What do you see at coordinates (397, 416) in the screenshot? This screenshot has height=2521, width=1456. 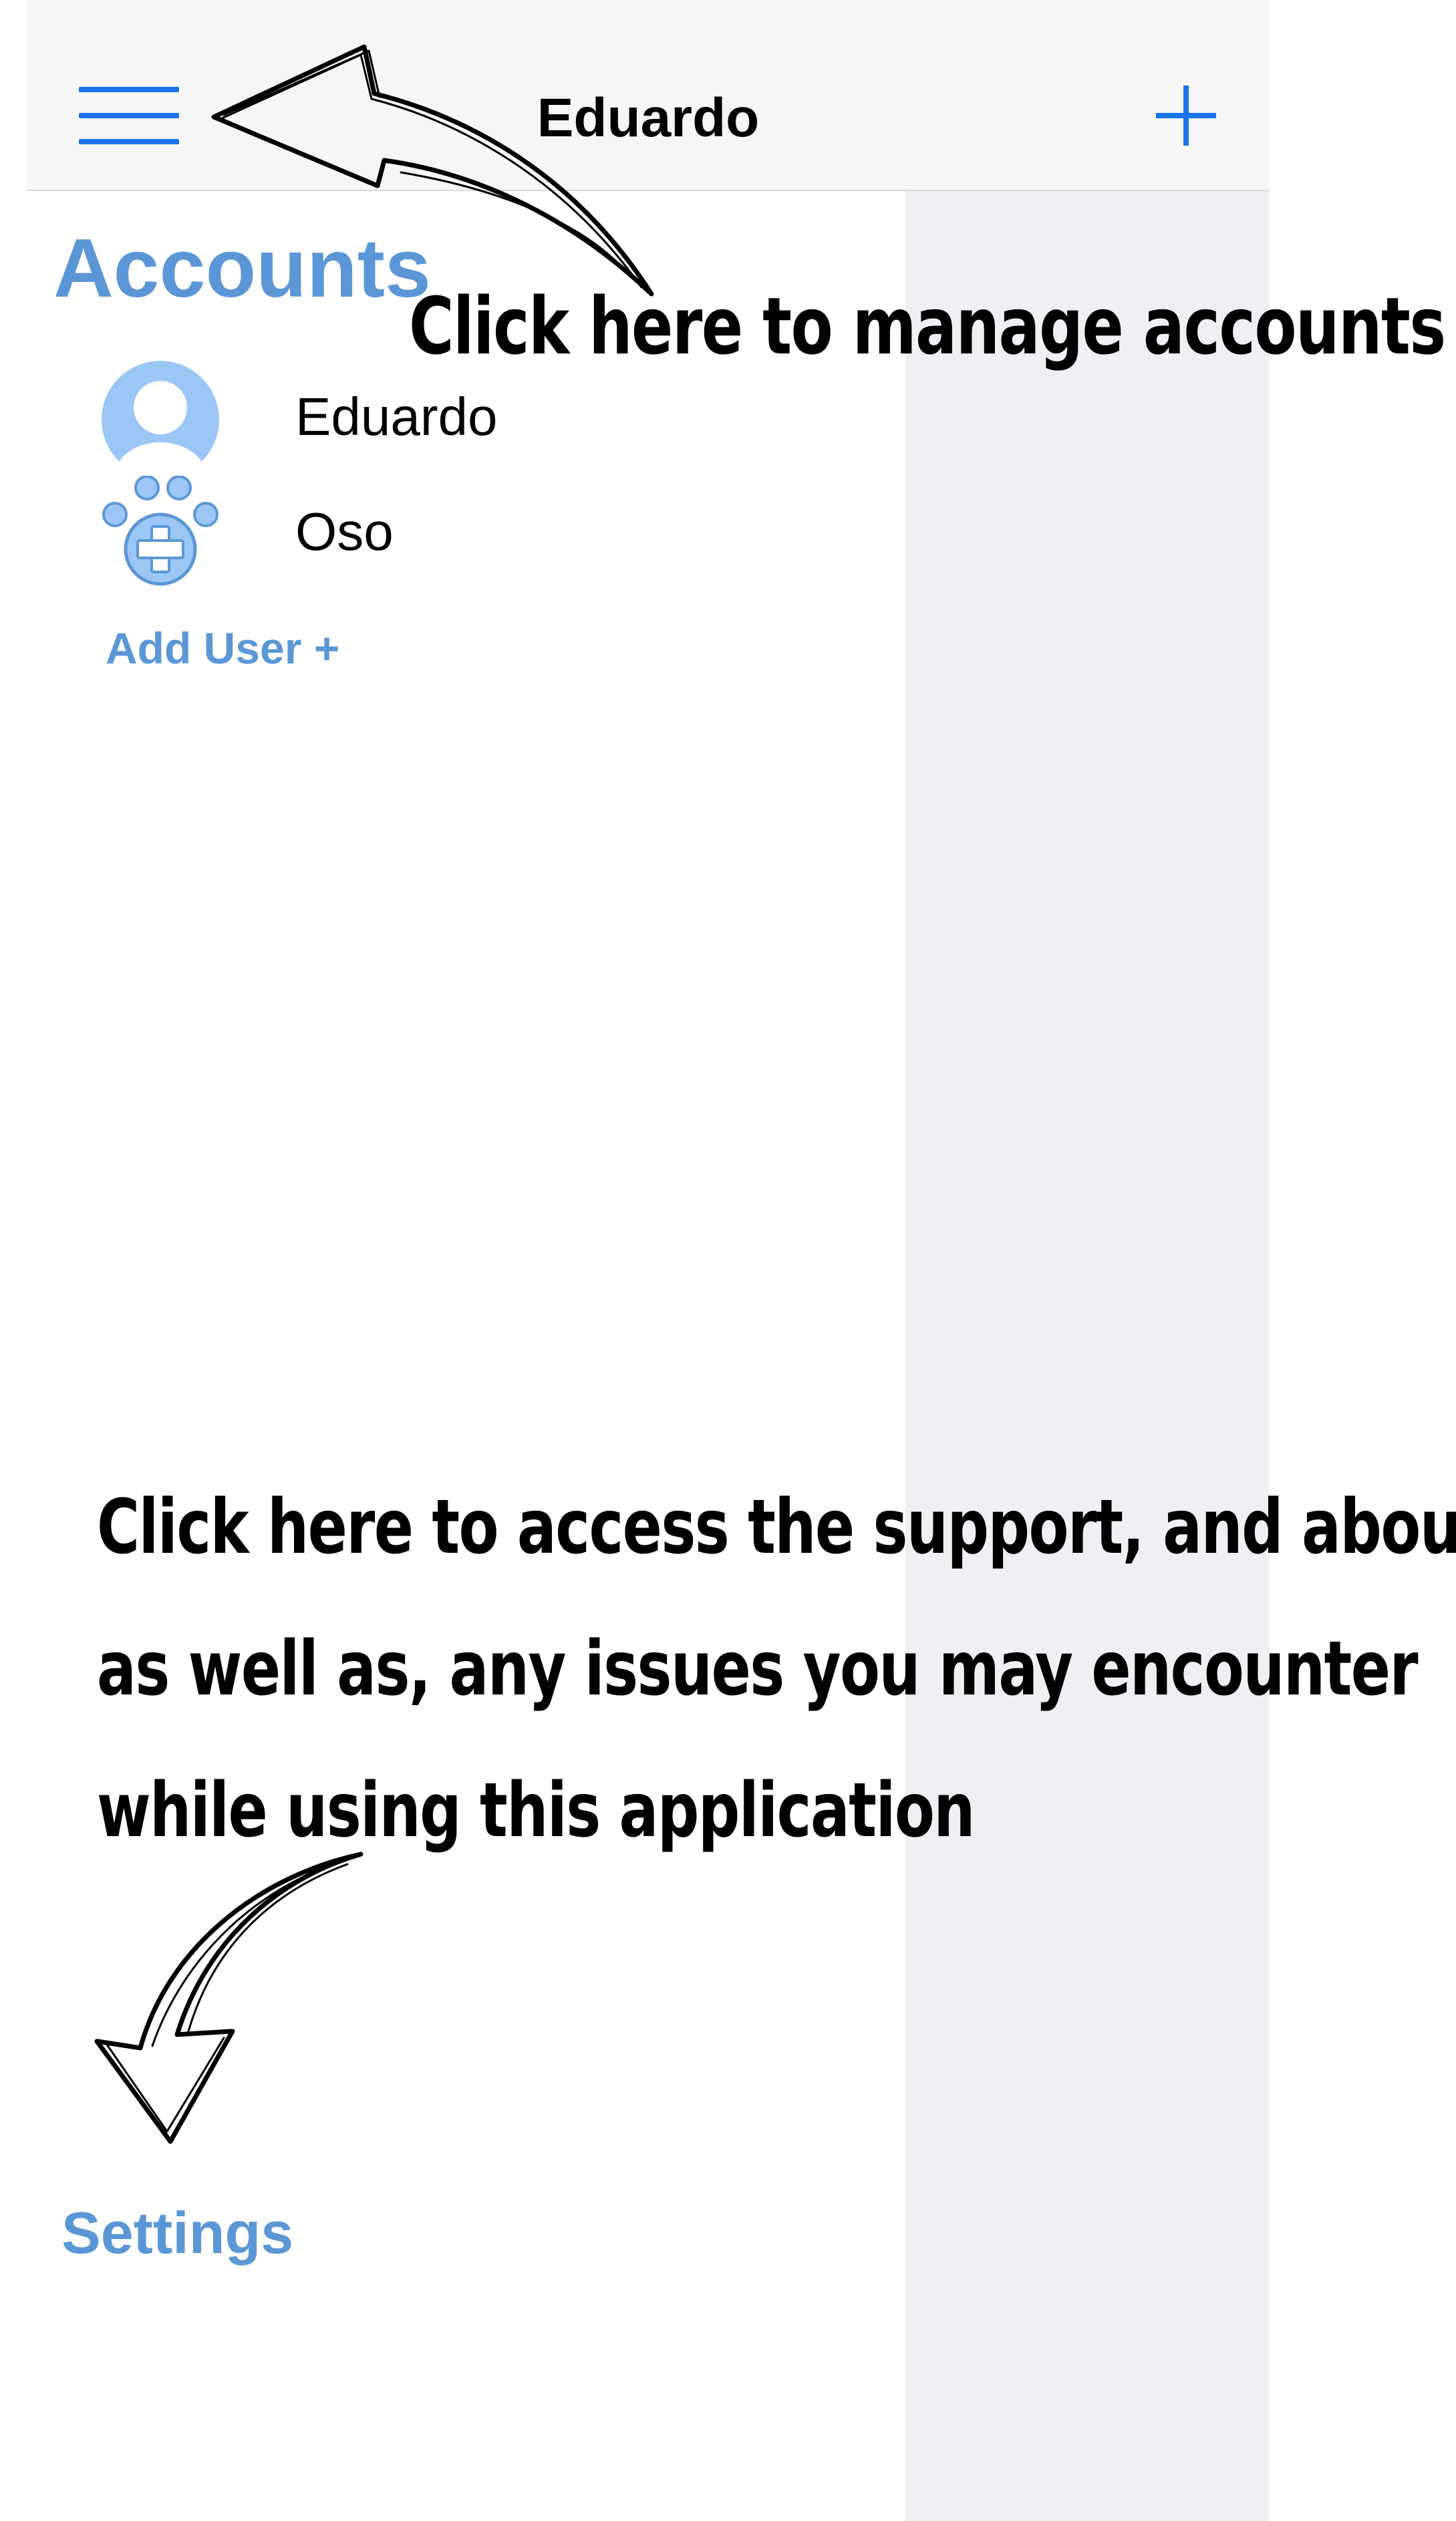 I see `account-label: Eduardo` at bounding box center [397, 416].